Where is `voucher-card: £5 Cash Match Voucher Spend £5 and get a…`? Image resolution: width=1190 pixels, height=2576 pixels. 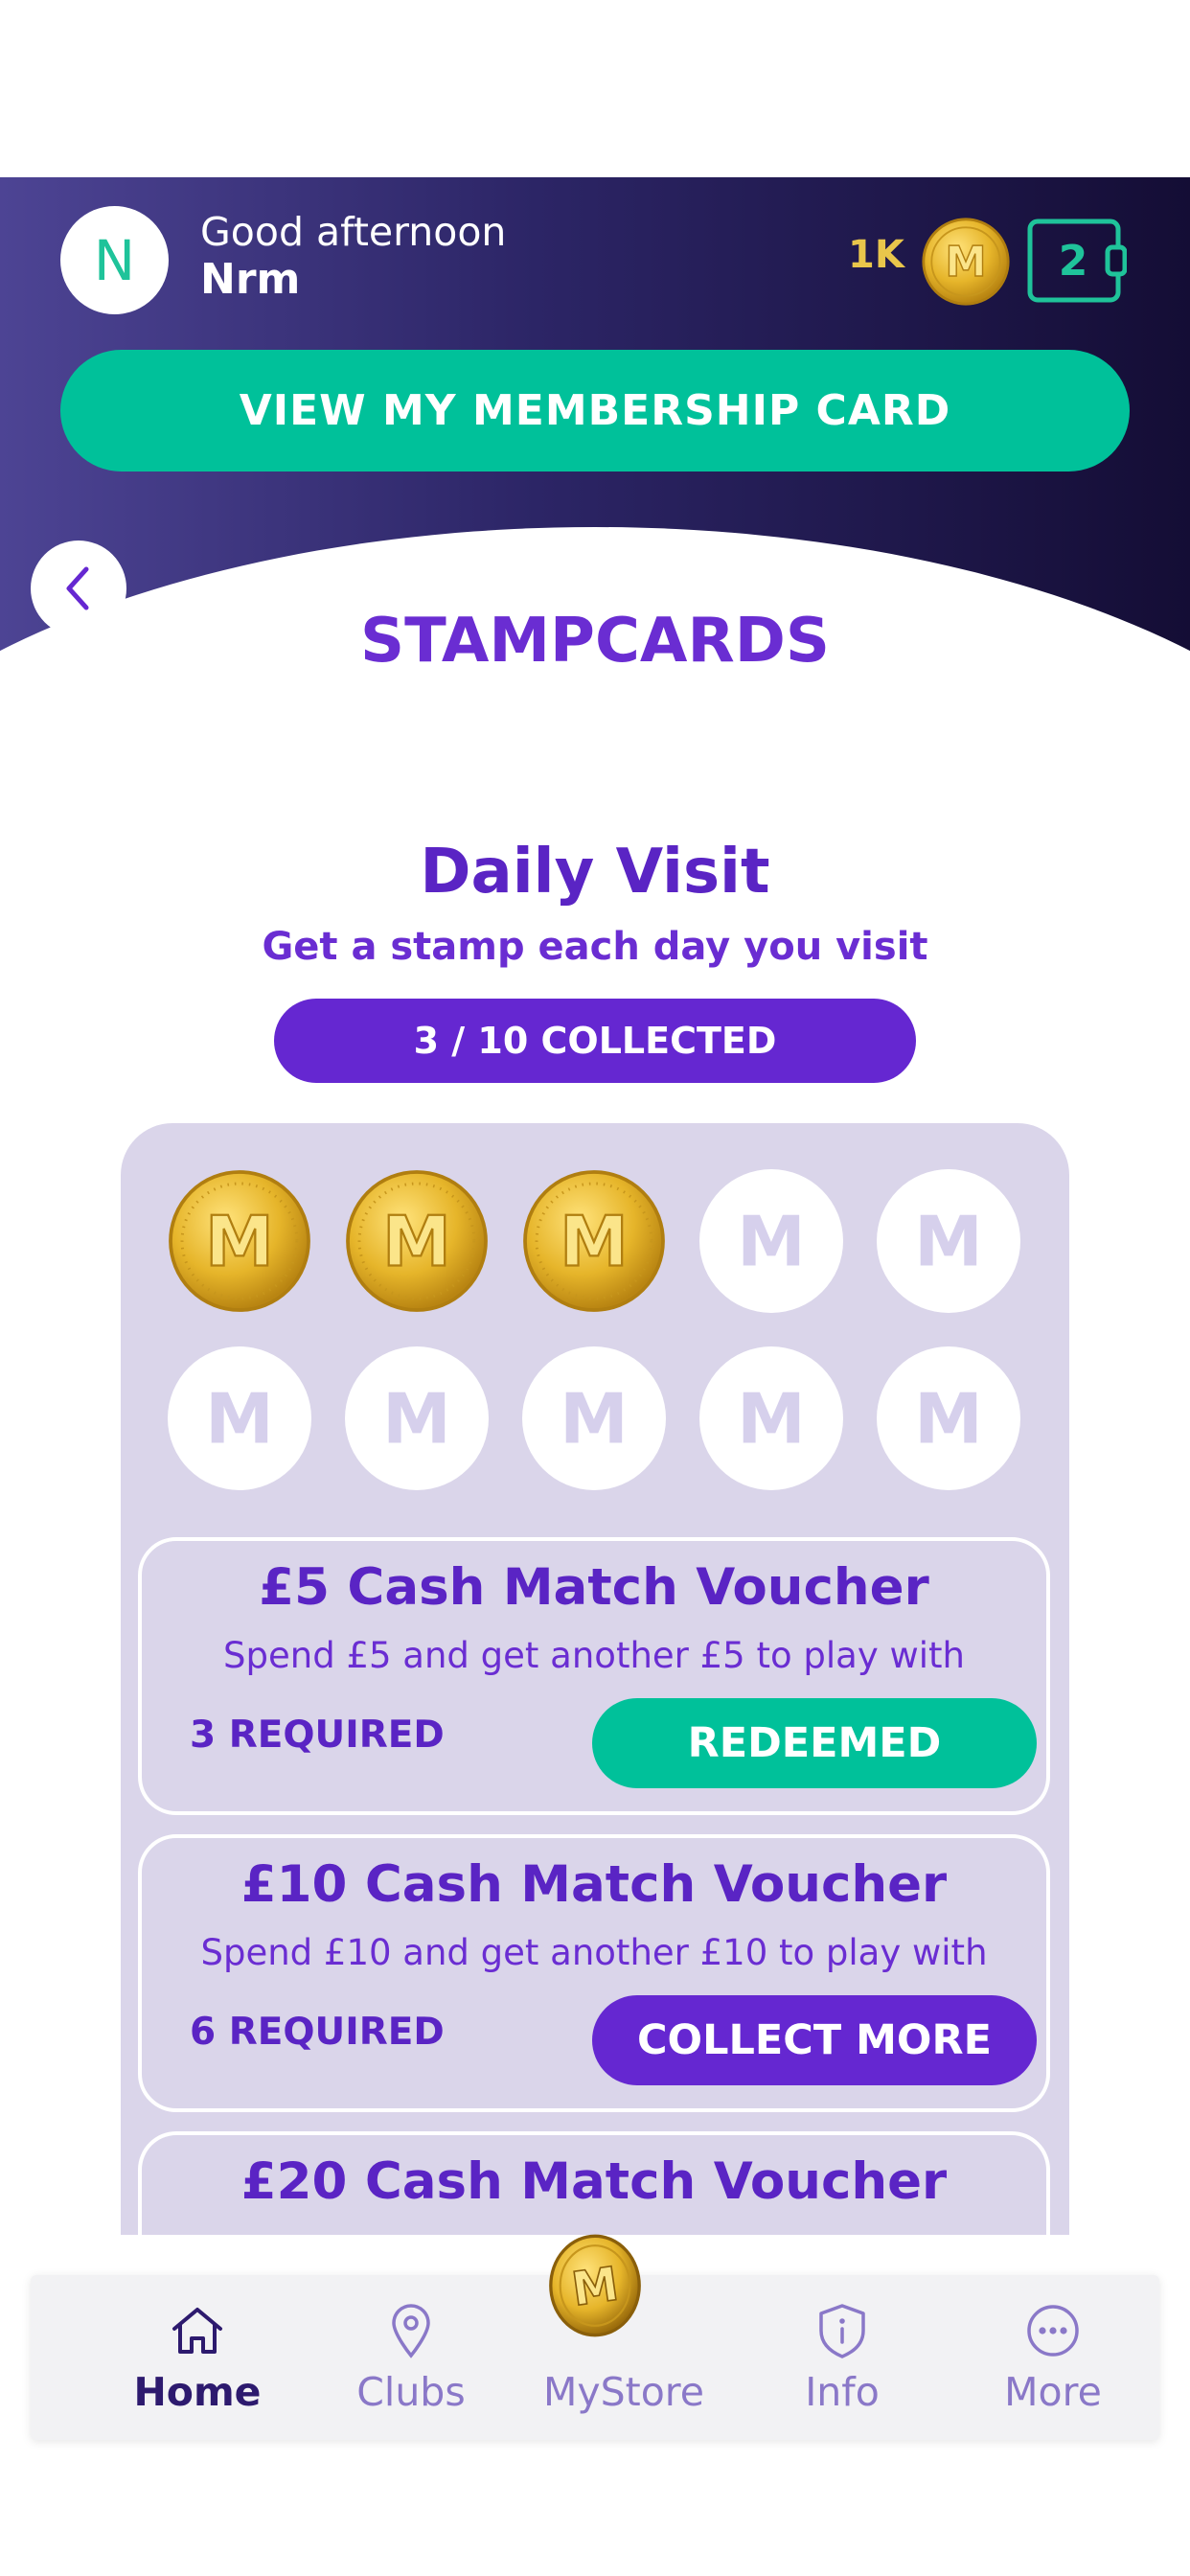
voucher-card: £5 Cash Match Voucher Spend £5 and get a… is located at coordinates (594, 1676).